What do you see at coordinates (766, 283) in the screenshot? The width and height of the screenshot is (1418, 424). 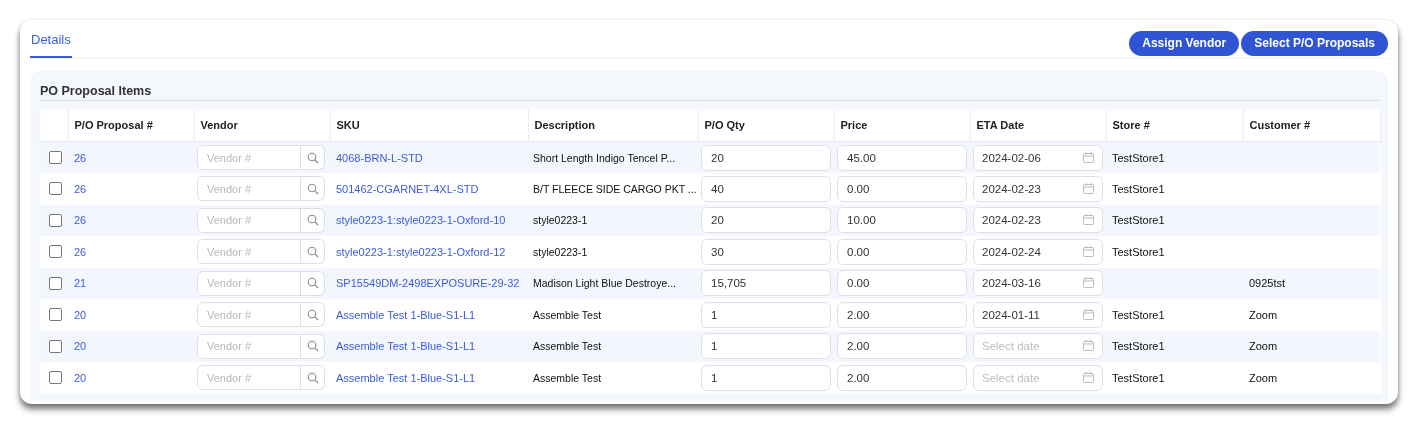 I see `quantity-field: 15,705` at bounding box center [766, 283].